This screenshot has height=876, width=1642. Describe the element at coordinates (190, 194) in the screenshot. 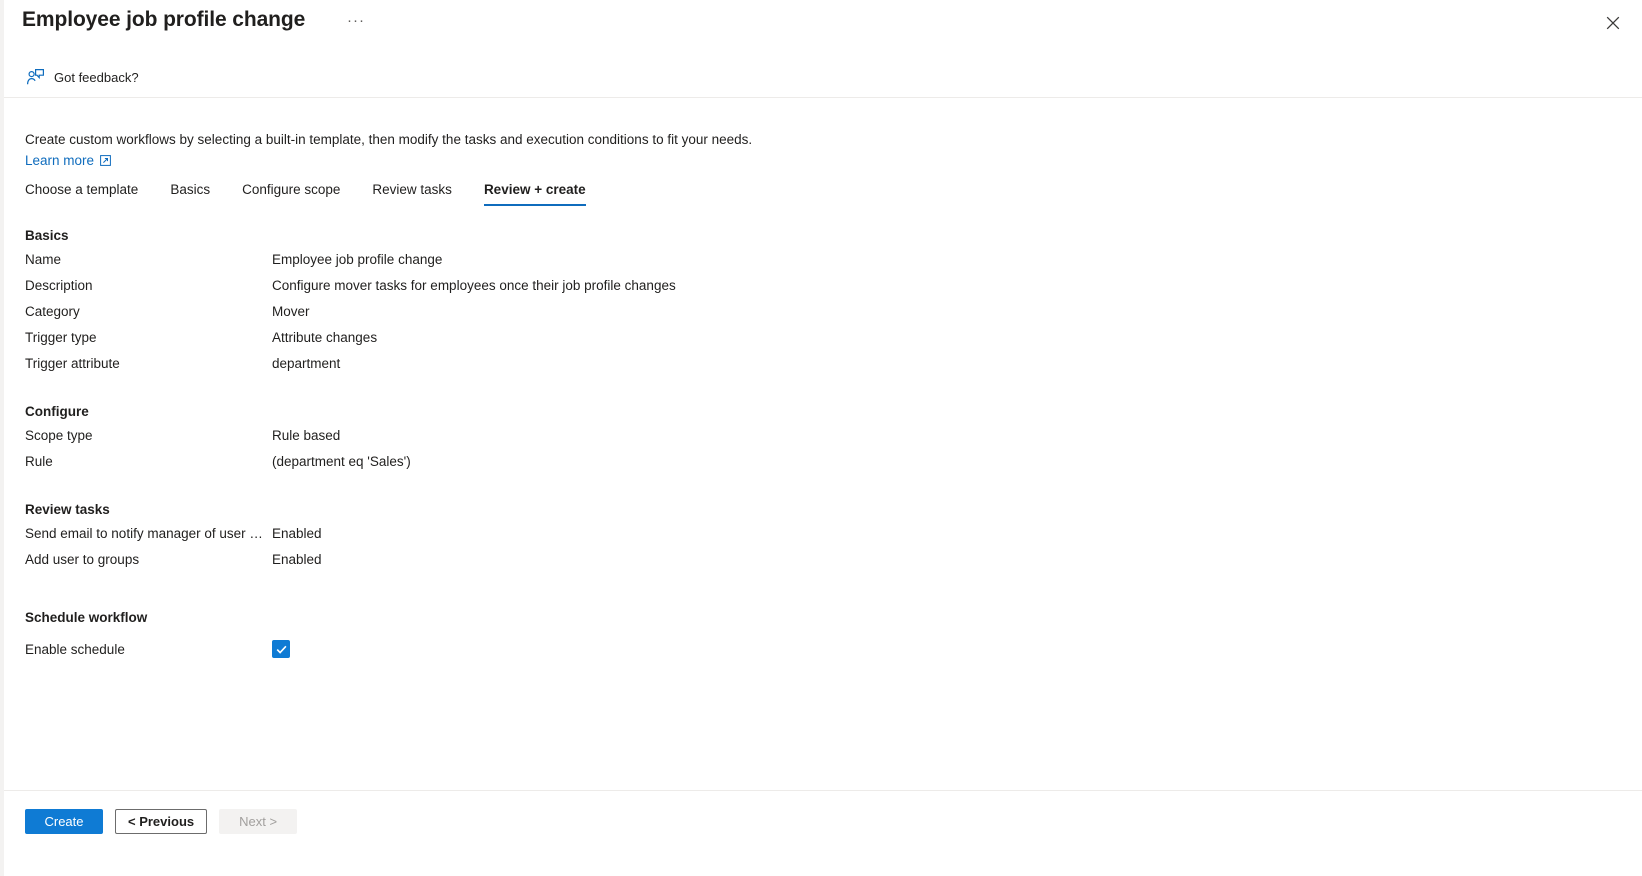

I see `tab-basics: Basics` at that location.